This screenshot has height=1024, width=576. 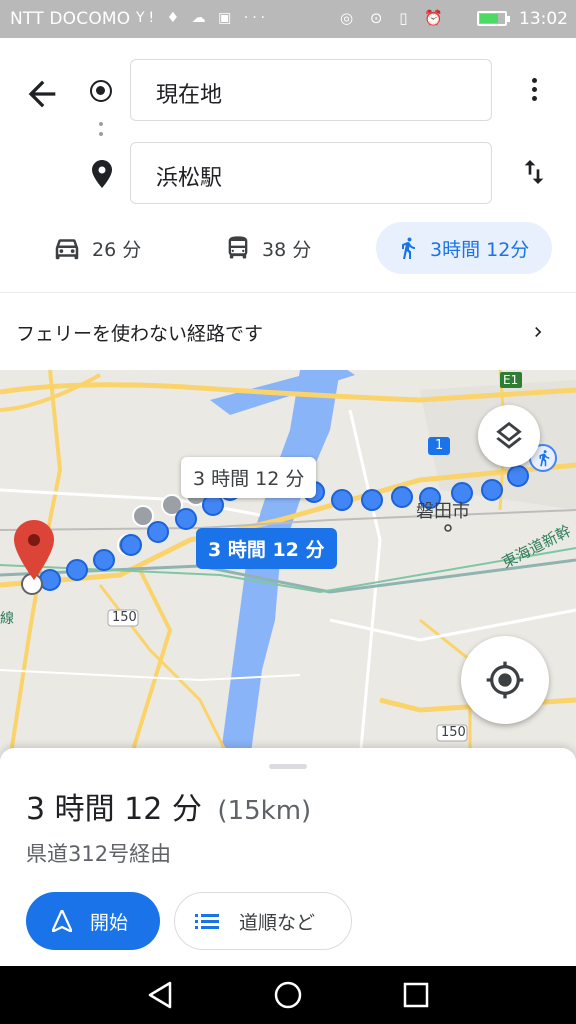 What do you see at coordinates (67, 249) in the screenshot?
I see `car-icon` at bounding box center [67, 249].